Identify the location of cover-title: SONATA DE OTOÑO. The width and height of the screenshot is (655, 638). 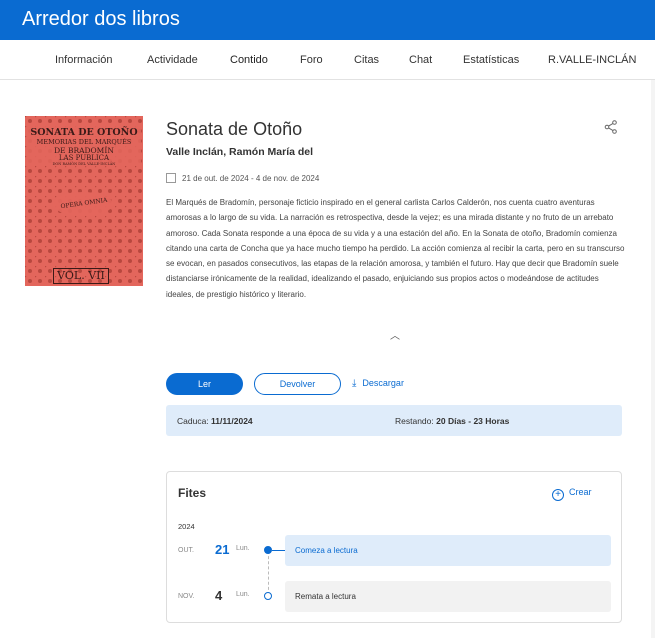
(84, 132).